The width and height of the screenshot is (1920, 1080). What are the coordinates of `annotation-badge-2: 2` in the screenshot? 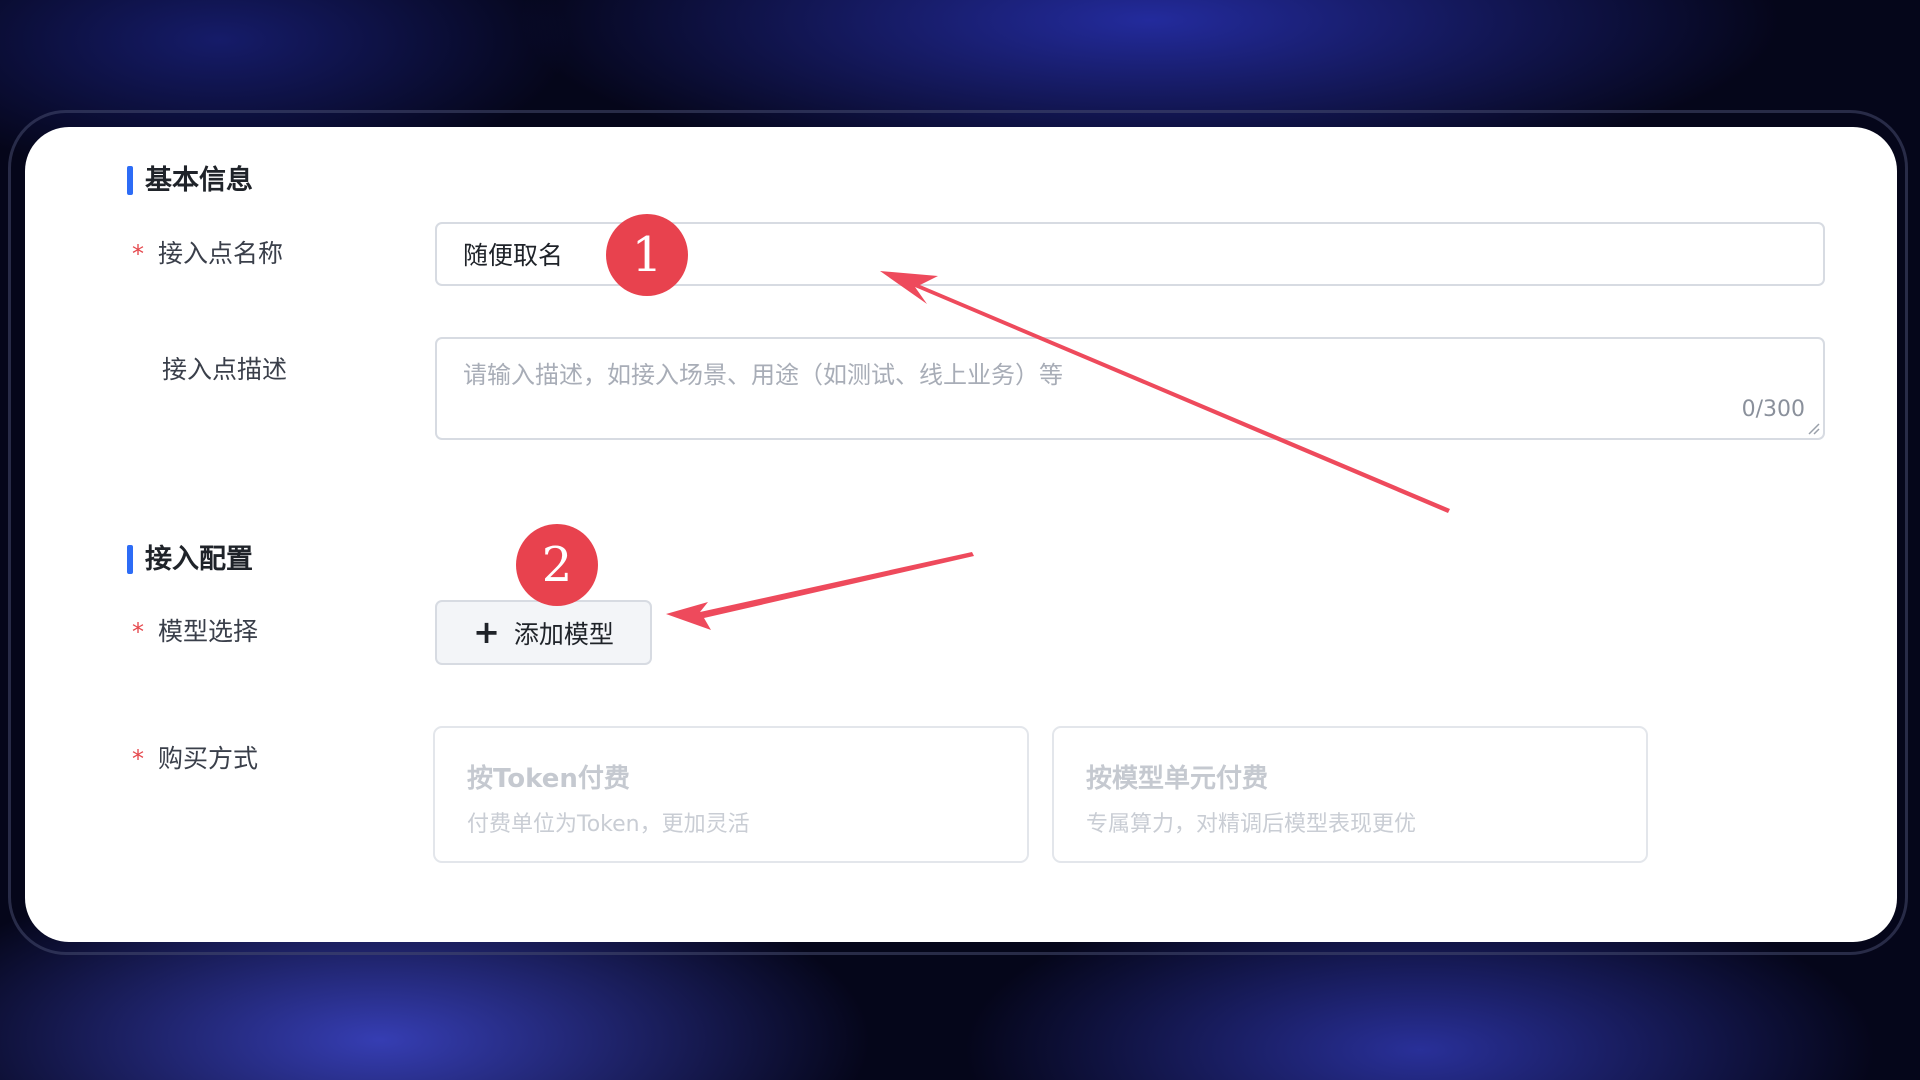 It's located at (557, 565).